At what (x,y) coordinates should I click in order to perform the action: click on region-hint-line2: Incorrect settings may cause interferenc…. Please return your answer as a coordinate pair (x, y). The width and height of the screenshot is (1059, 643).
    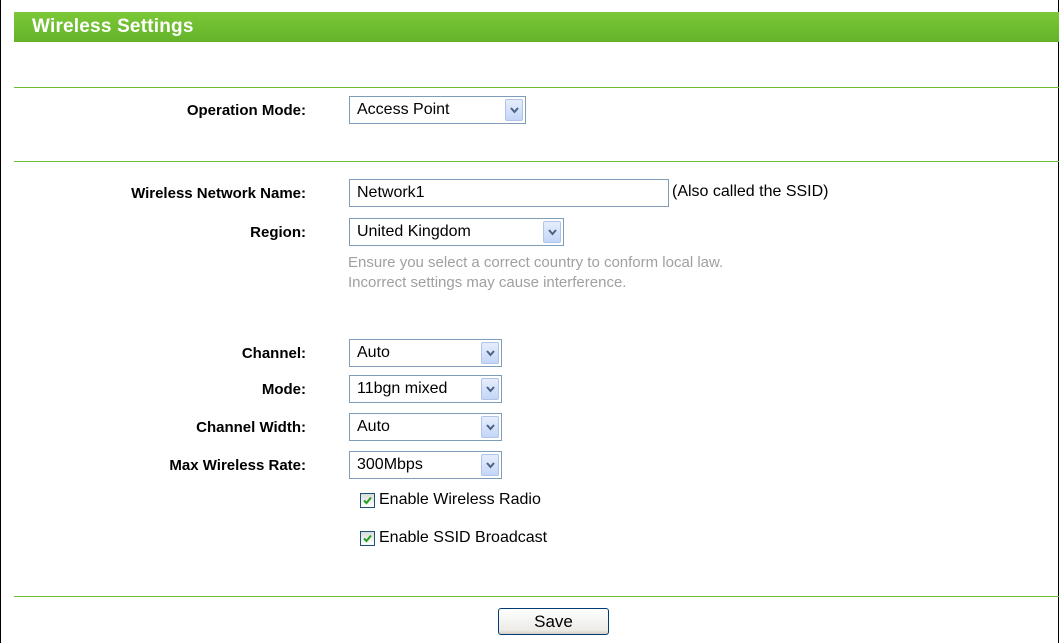
    Looking at the image, I should click on (487, 282).